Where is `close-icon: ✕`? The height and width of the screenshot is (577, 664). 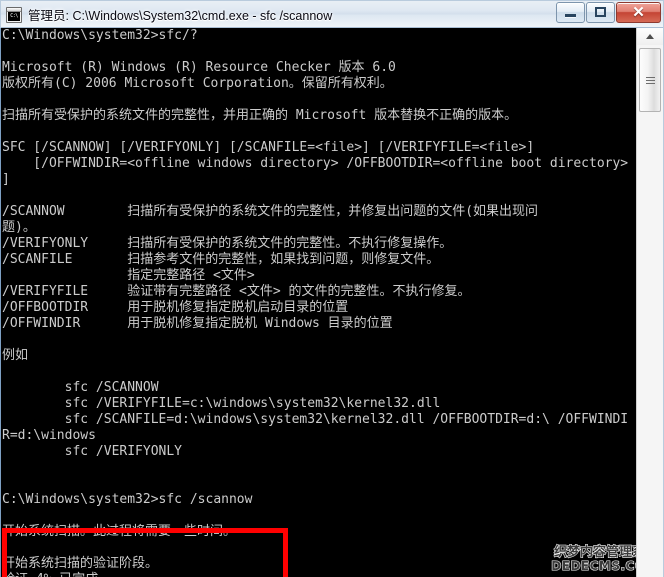 close-icon: ✕ is located at coordinates (638, 12).